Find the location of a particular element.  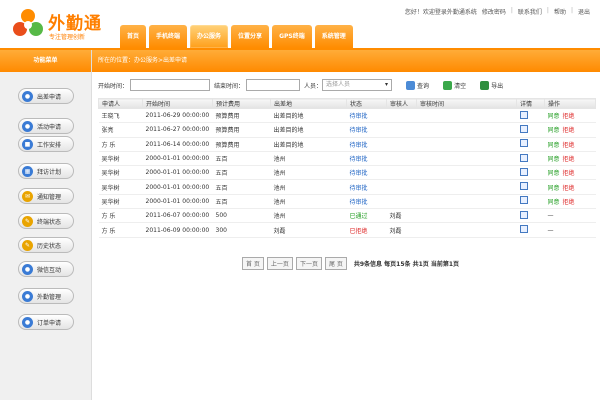

sidebar-item-visit-plan: ▦ 拜访计划 is located at coordinates (46, 171).